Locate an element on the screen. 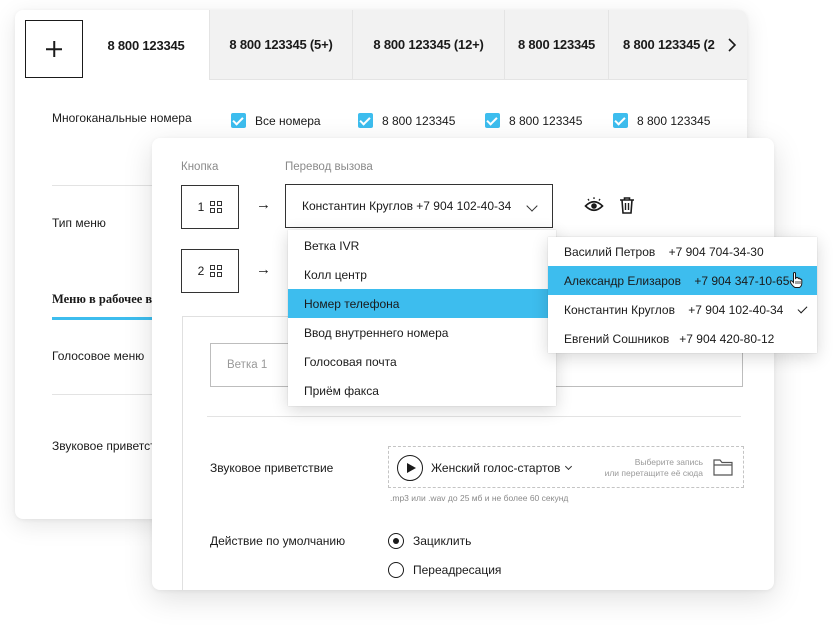 The width and height of the screenshot is (840, 628). work-menu-tab: Меню в рабочее в is located at coordinates (102, 299).